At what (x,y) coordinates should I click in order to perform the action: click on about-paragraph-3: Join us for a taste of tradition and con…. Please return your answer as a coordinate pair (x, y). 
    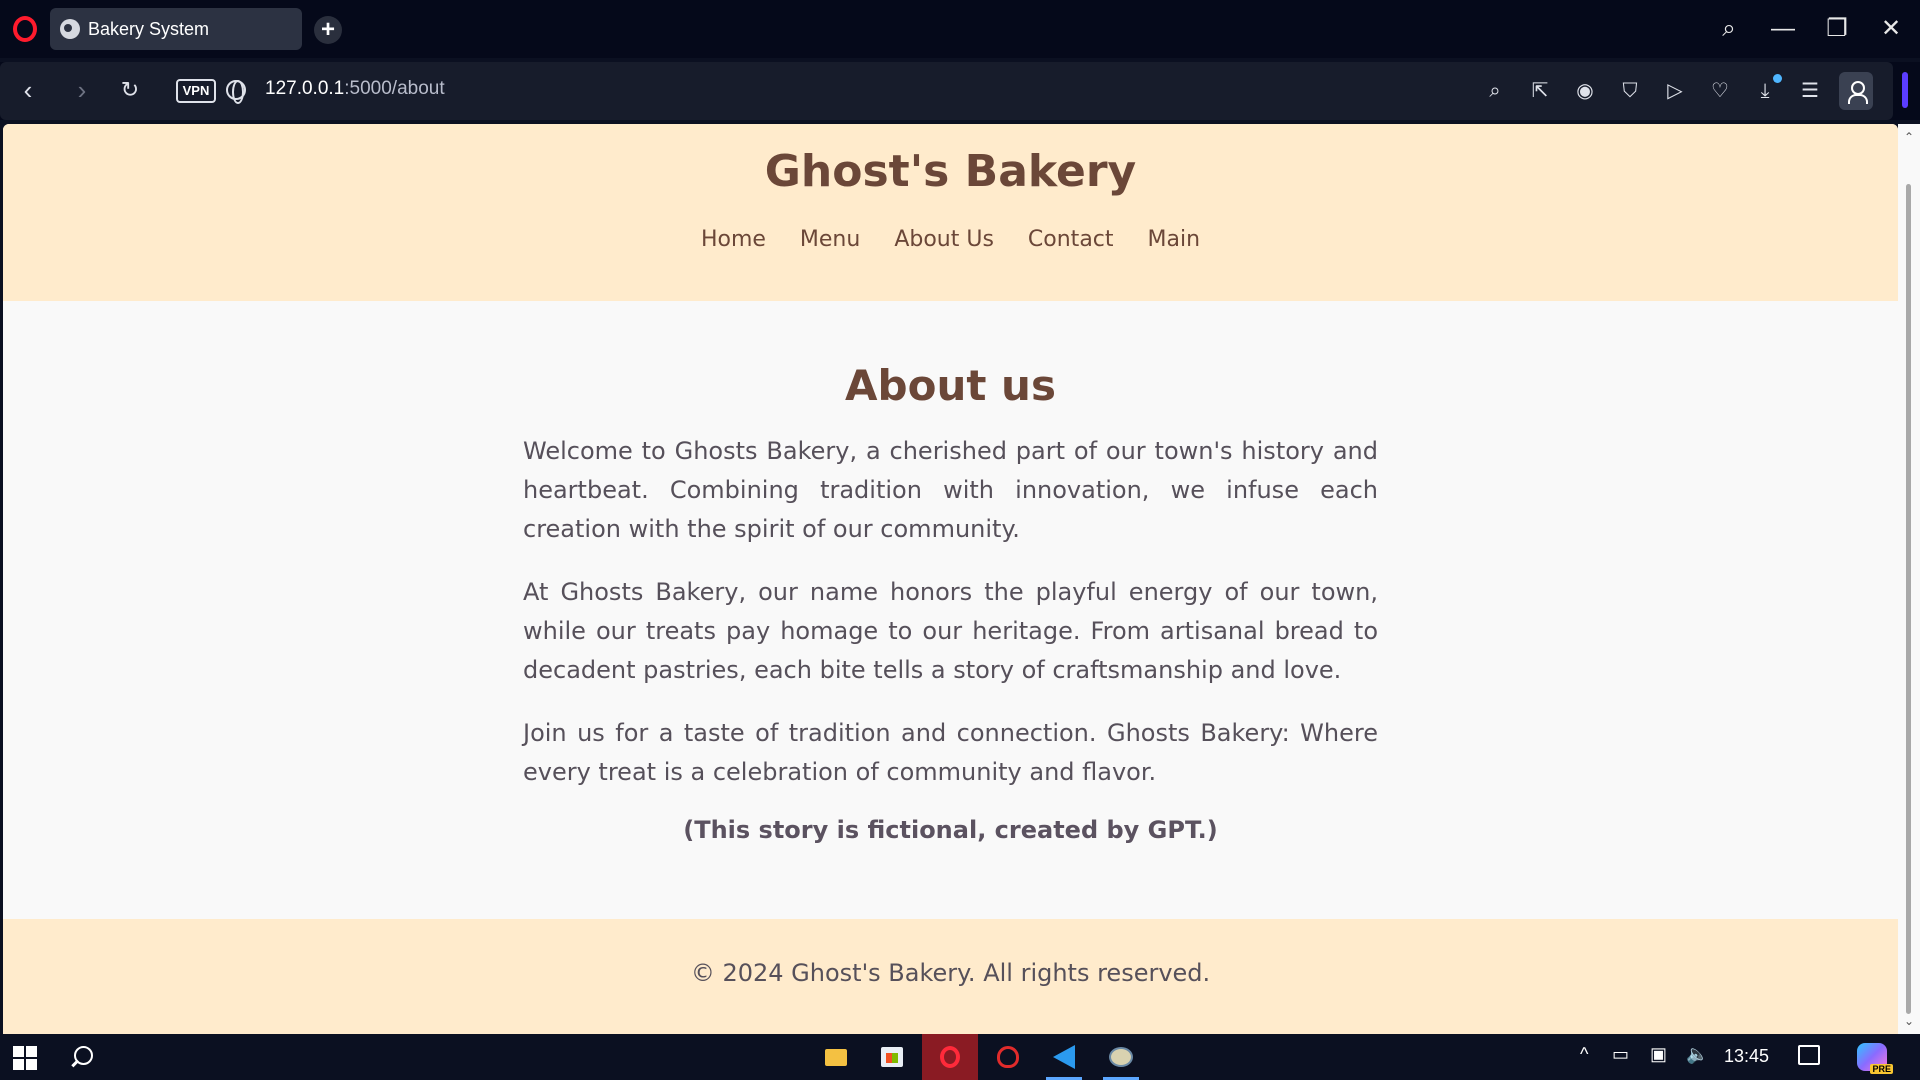
    Looking at the image, I should click on (950, 752).